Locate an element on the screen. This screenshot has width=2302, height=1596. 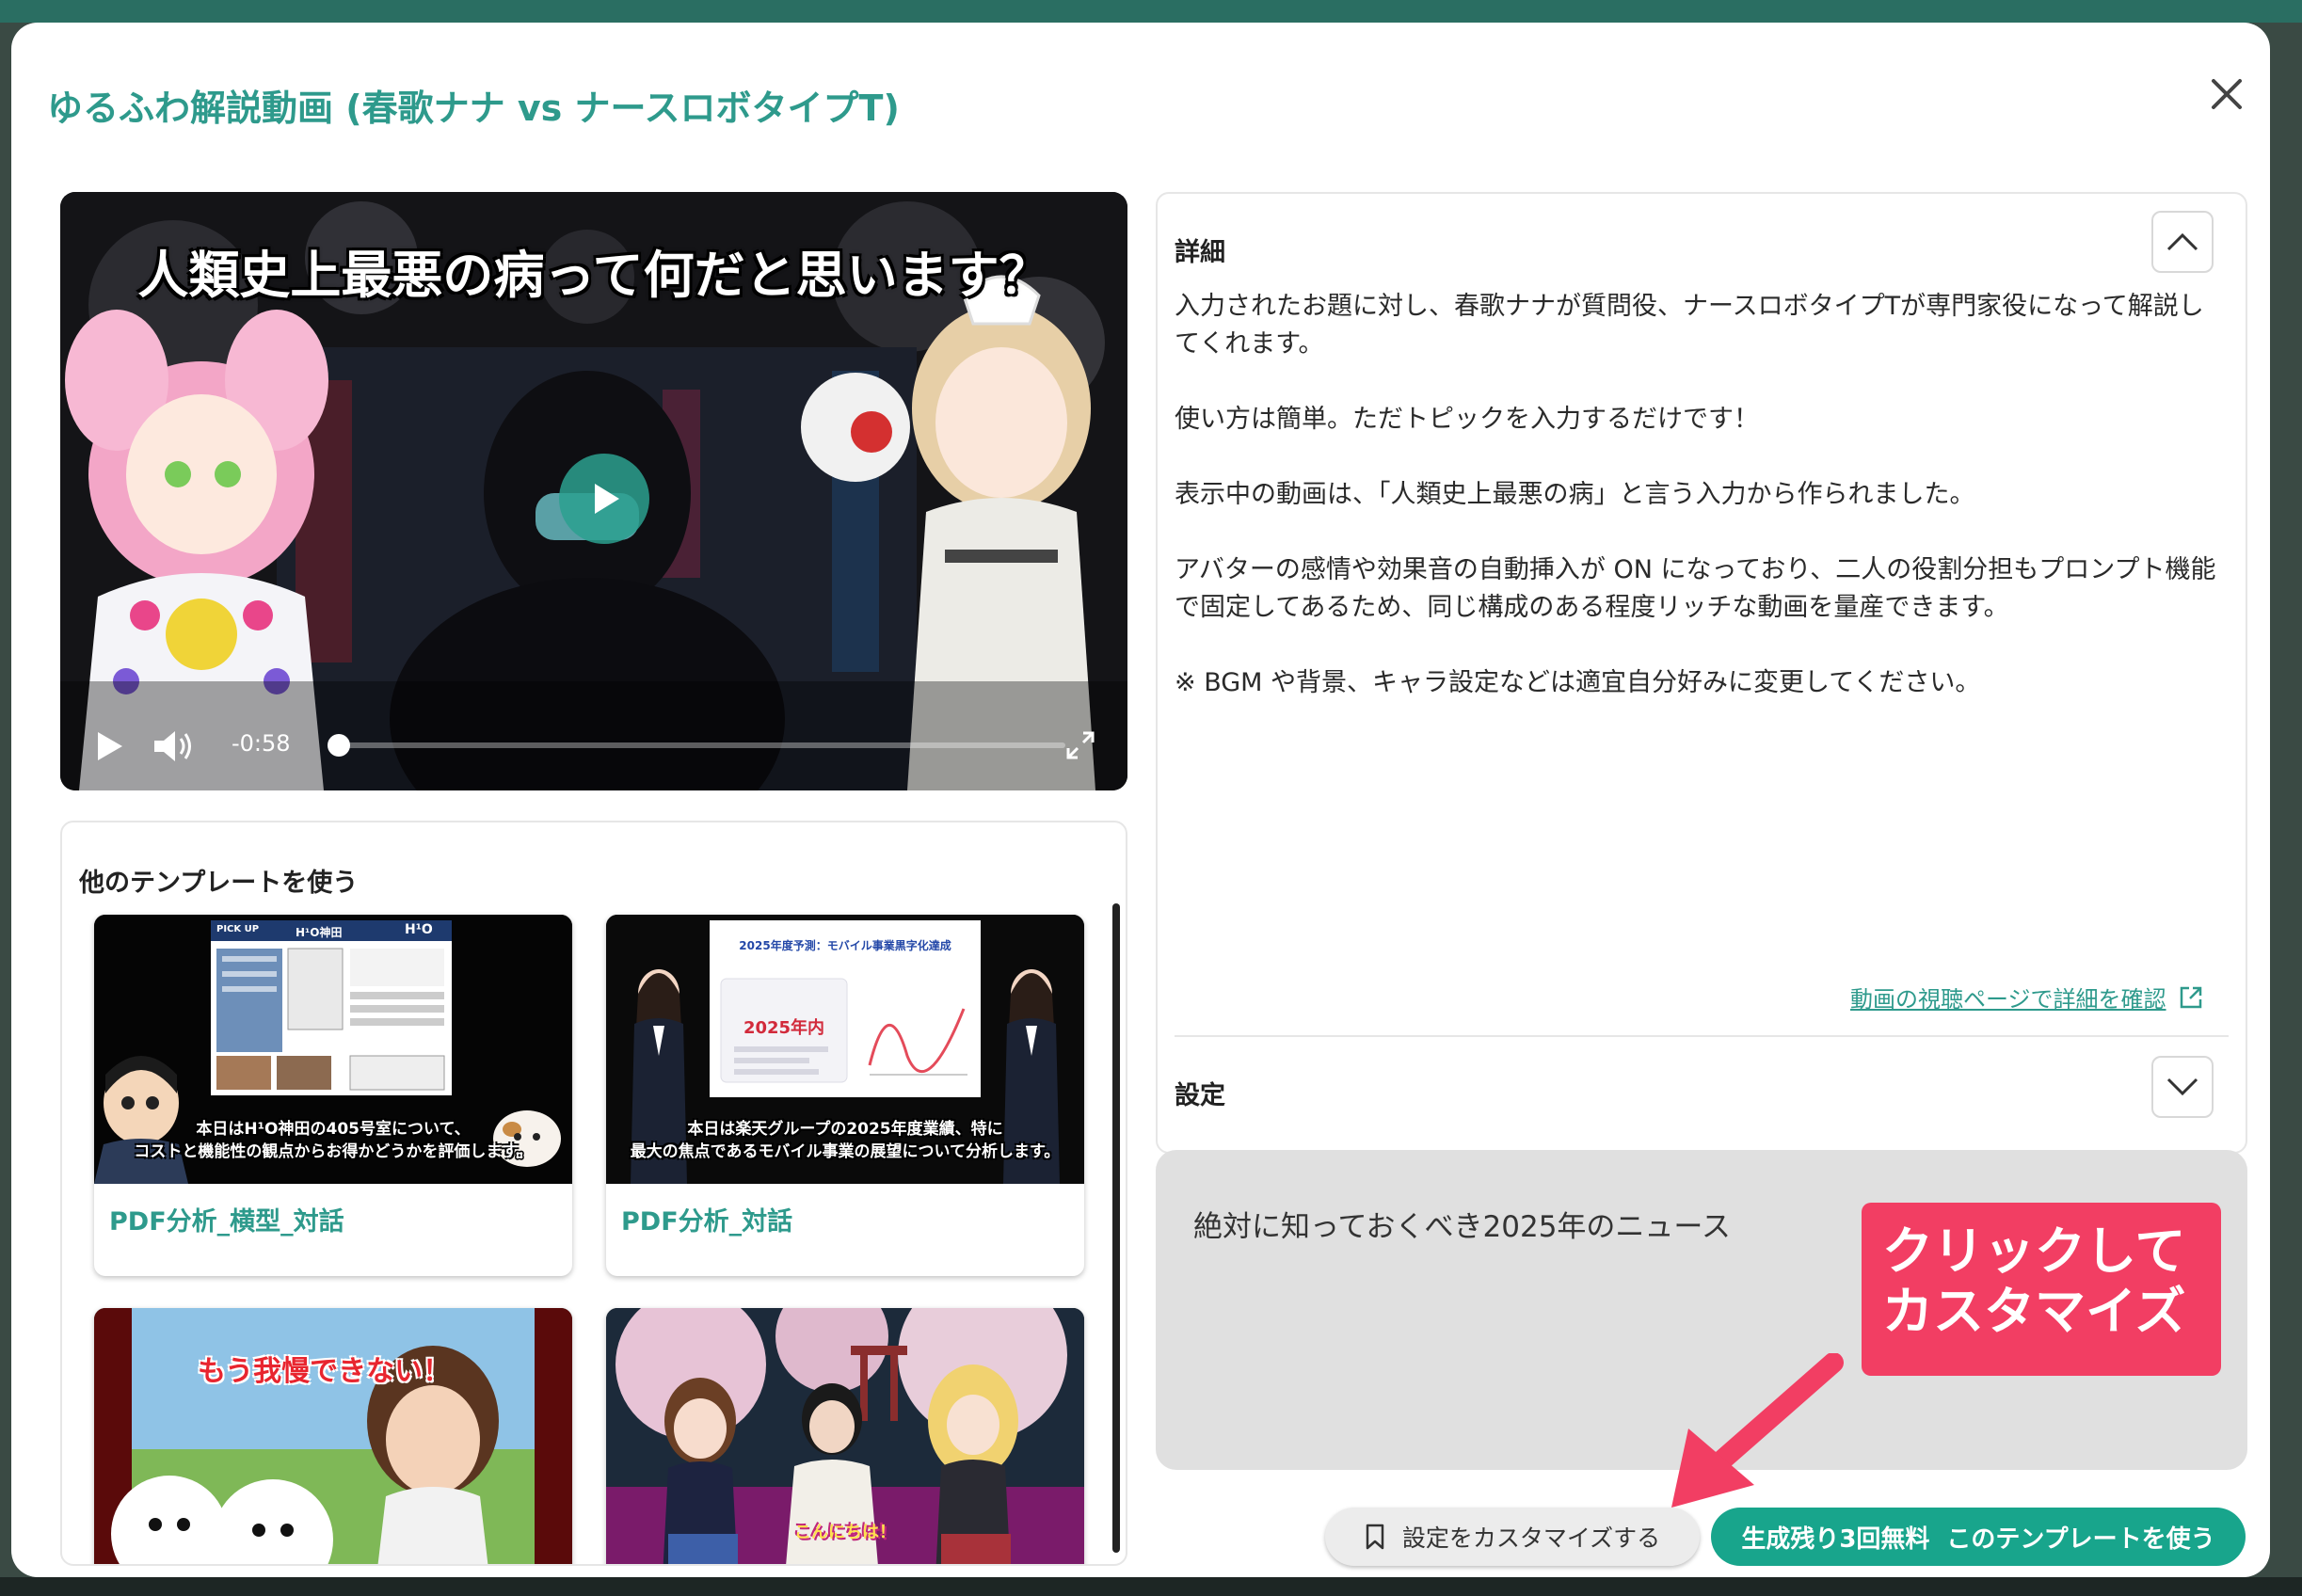
topic-input: 絶対に知っておくべき2025年のニュース is located at coordinates (1462, 1224).